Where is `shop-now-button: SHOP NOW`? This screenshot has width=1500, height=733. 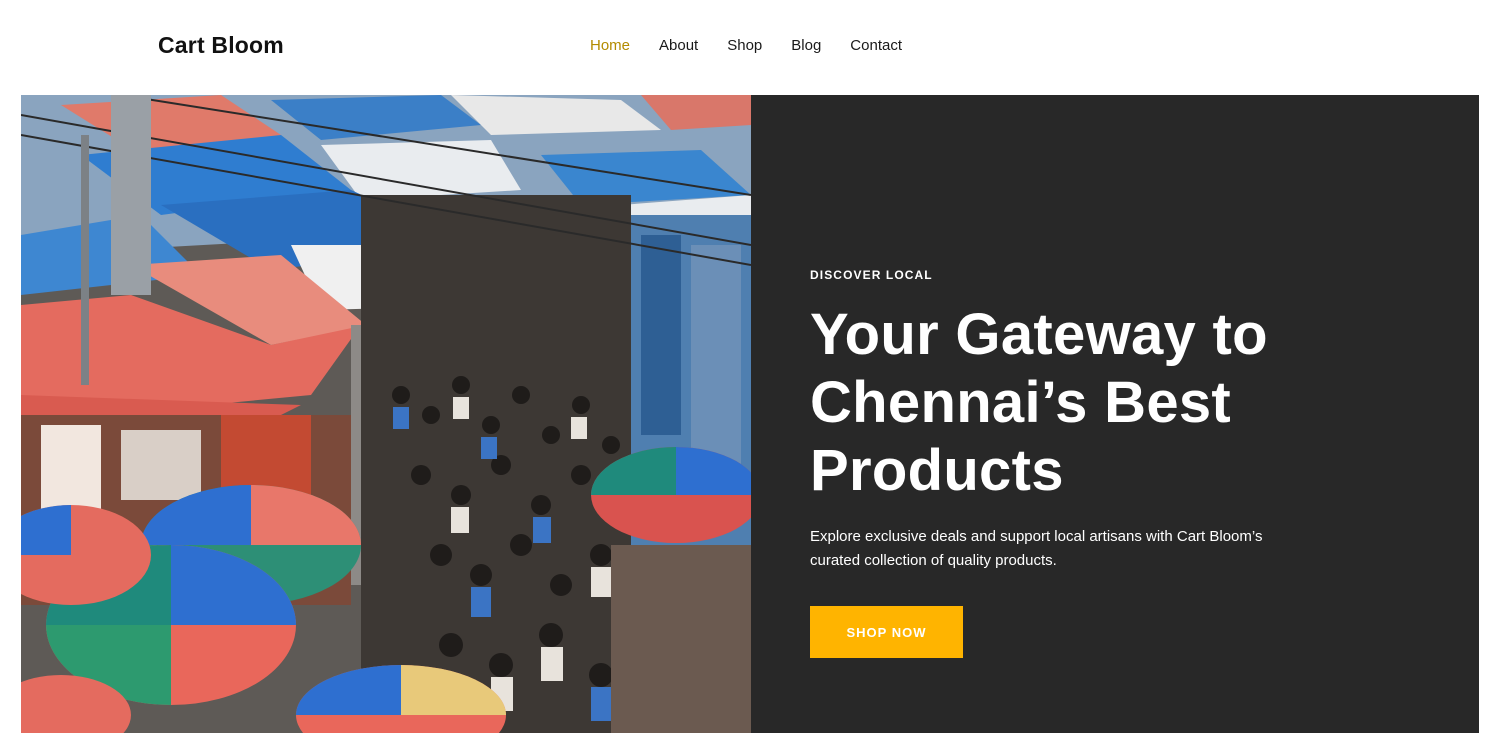 shop-now-button: SHOP NOW is located at coordinates (886, 632).